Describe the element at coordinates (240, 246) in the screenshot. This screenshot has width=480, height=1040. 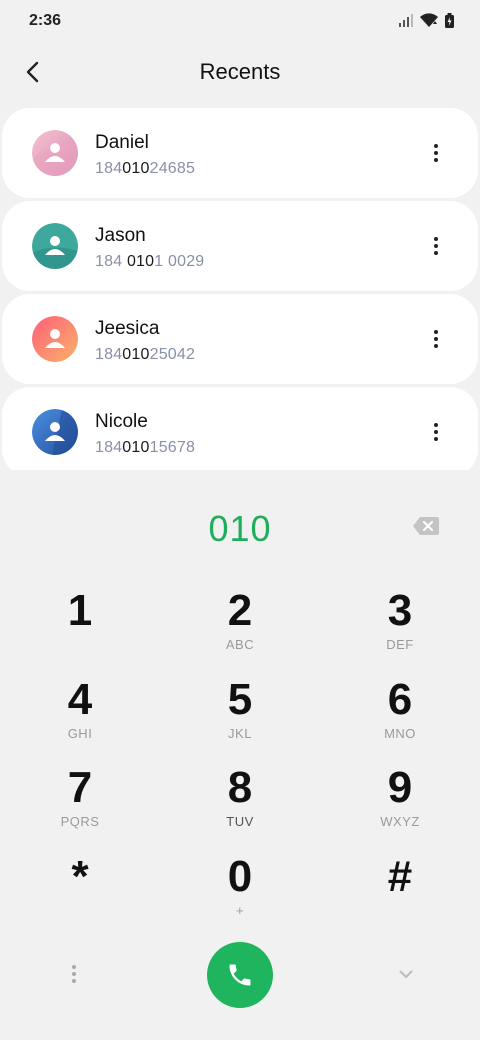
I see `contact-card-jason: Jason 184 0101 0029` at that location.